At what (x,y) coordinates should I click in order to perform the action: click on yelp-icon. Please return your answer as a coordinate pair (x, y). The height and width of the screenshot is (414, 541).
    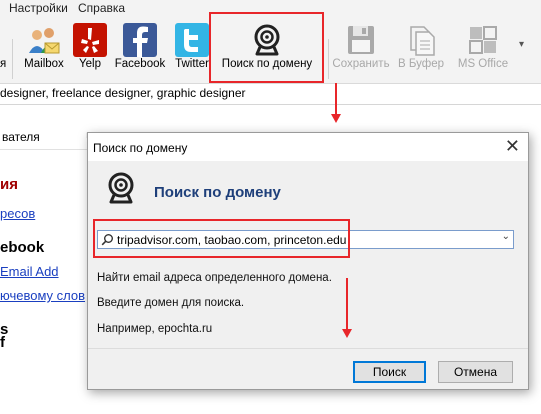
    Looking at the image, I should click on (90, 40).